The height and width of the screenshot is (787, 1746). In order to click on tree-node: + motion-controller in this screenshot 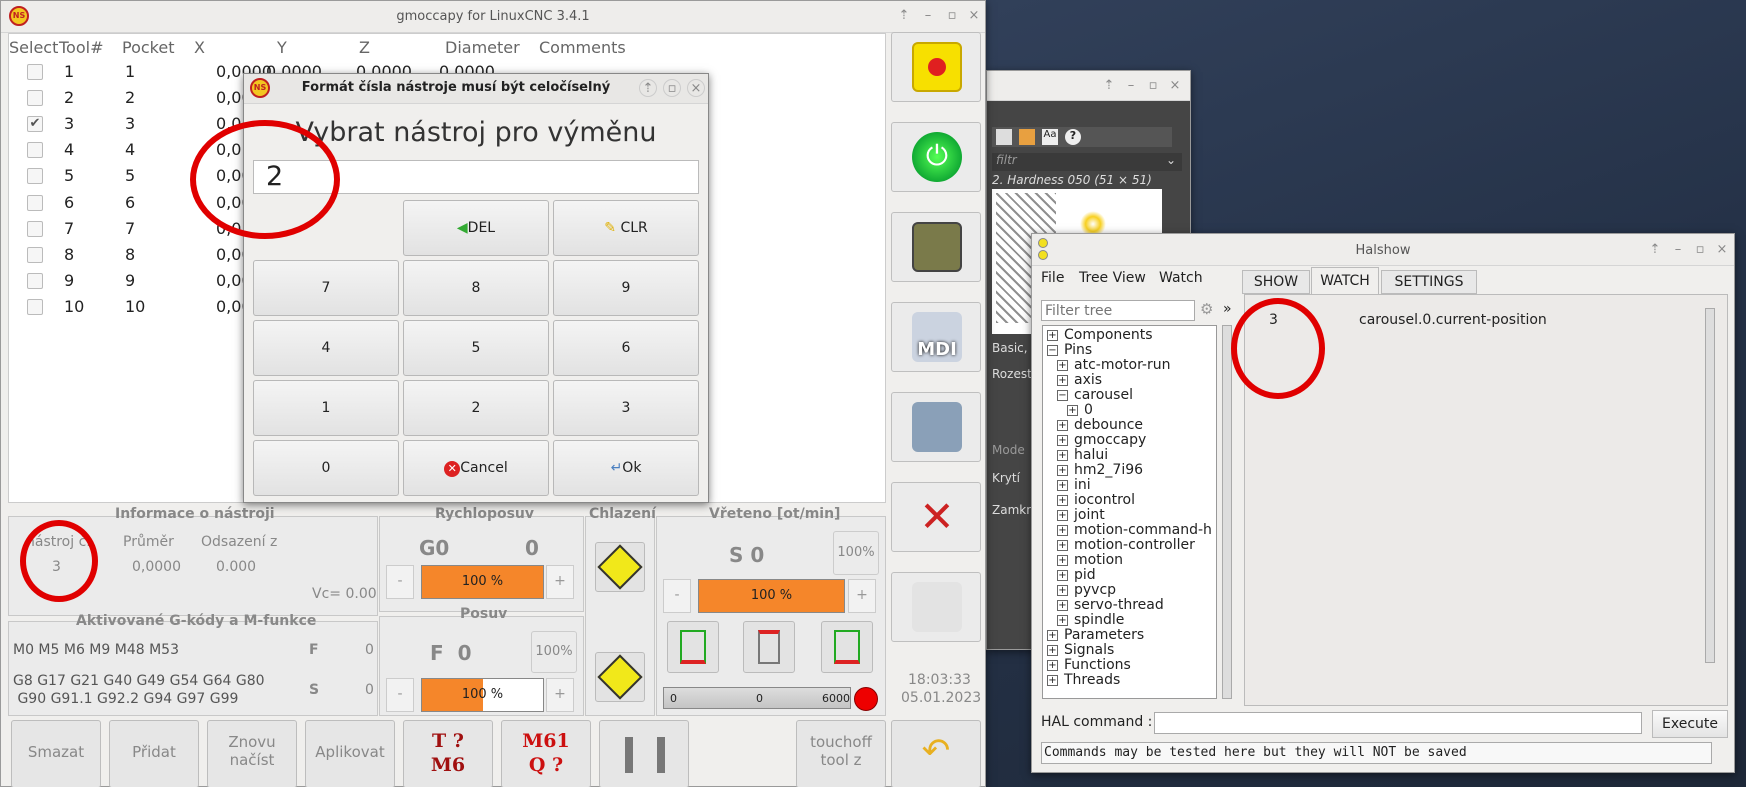, I will do `click(1126, 545)`.